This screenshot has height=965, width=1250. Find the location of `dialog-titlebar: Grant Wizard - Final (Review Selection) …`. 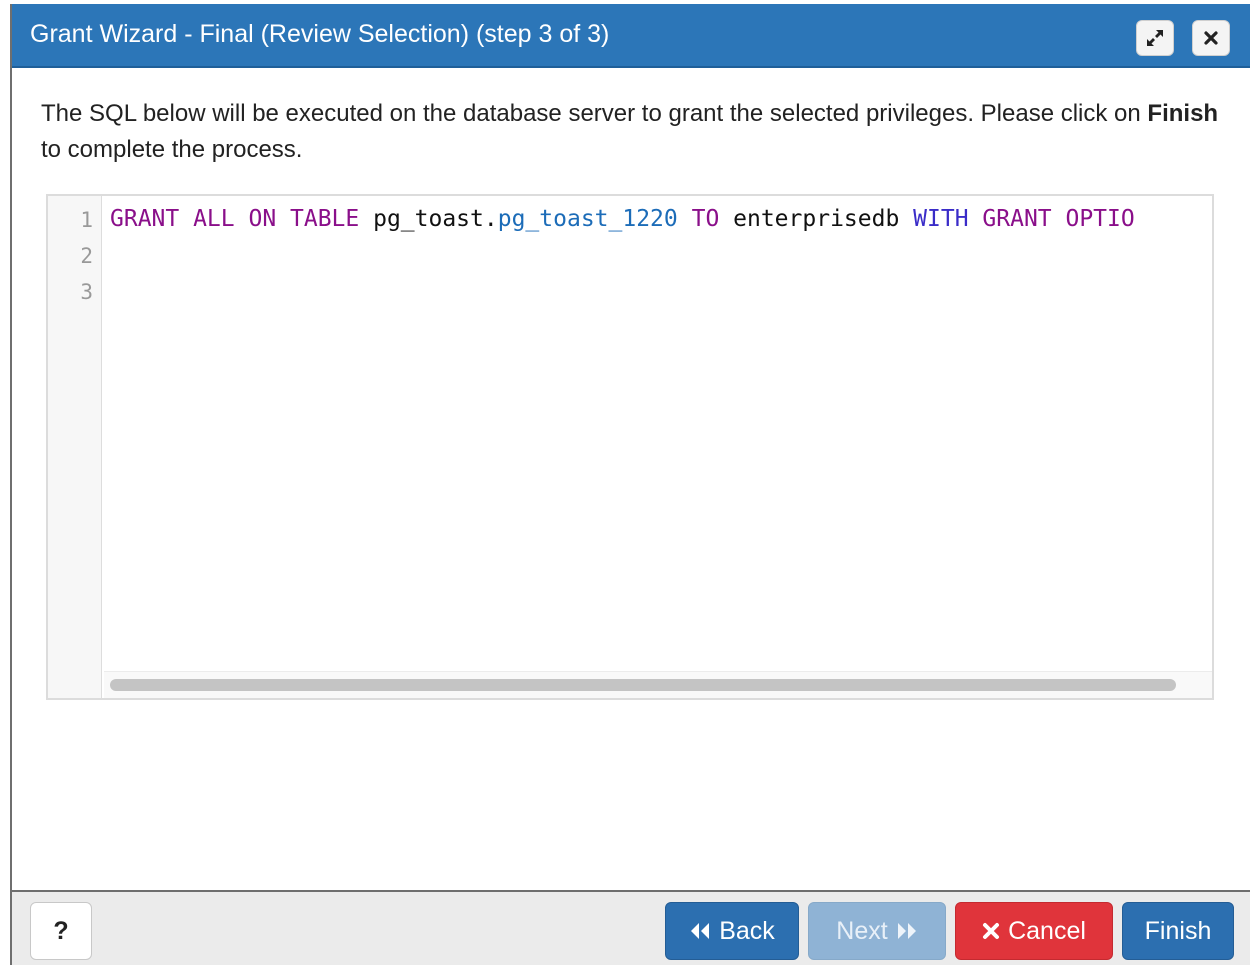

dialog-titlebar: Grant Wizard - Final (Review Selection) … is located at coordinates (631, 36).